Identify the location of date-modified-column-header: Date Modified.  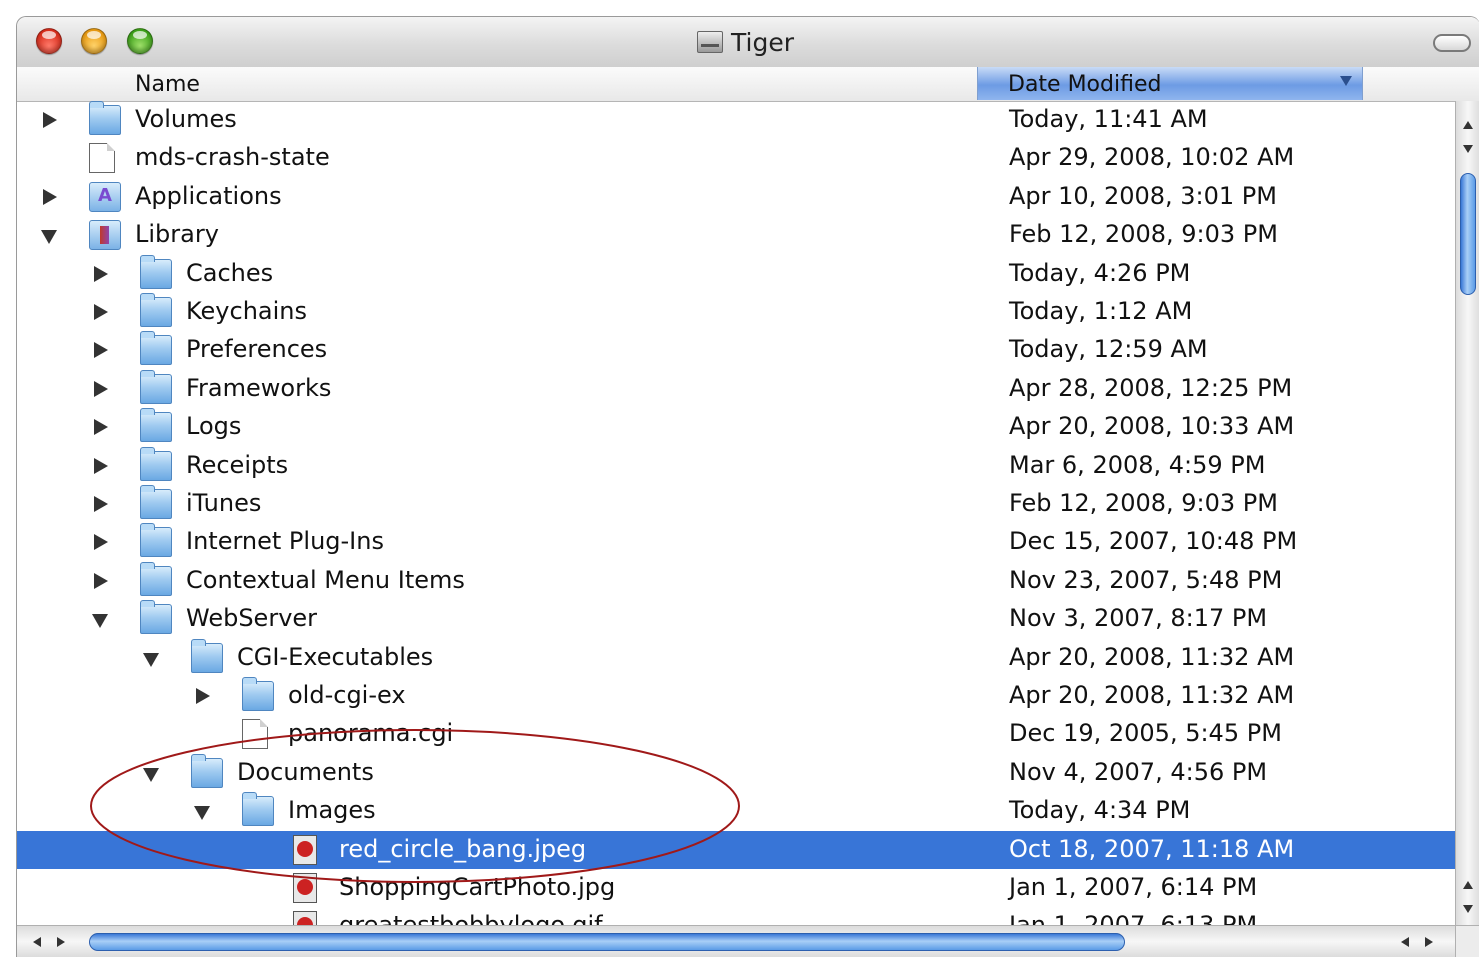
(1170, 83).